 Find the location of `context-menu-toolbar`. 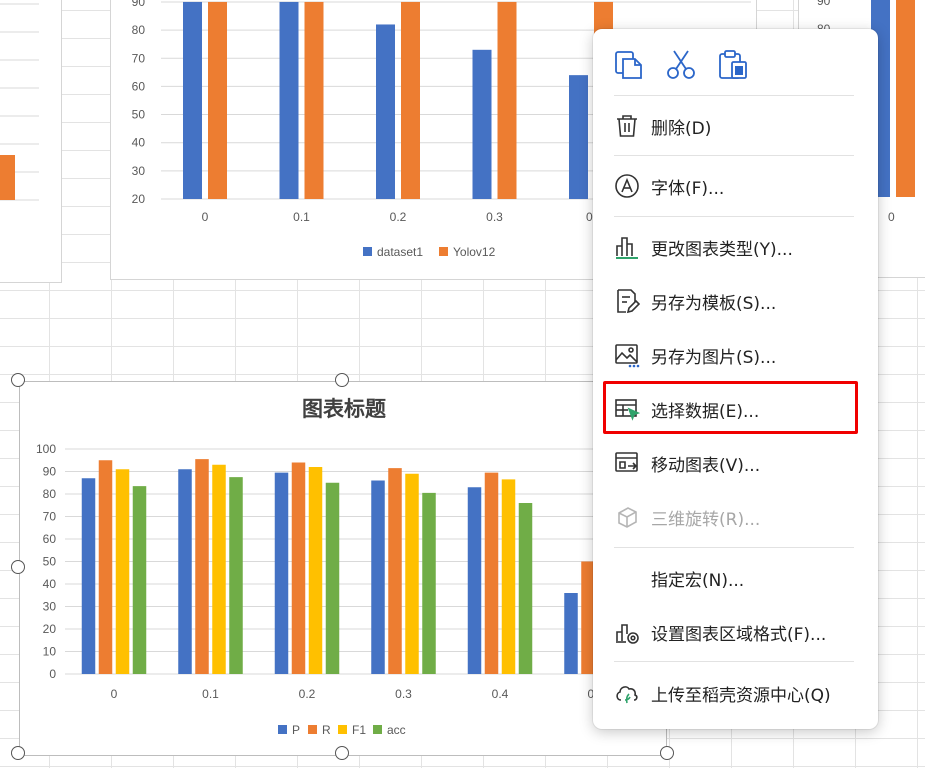

context-menu-toolbar is located at coordinates (681, 65).